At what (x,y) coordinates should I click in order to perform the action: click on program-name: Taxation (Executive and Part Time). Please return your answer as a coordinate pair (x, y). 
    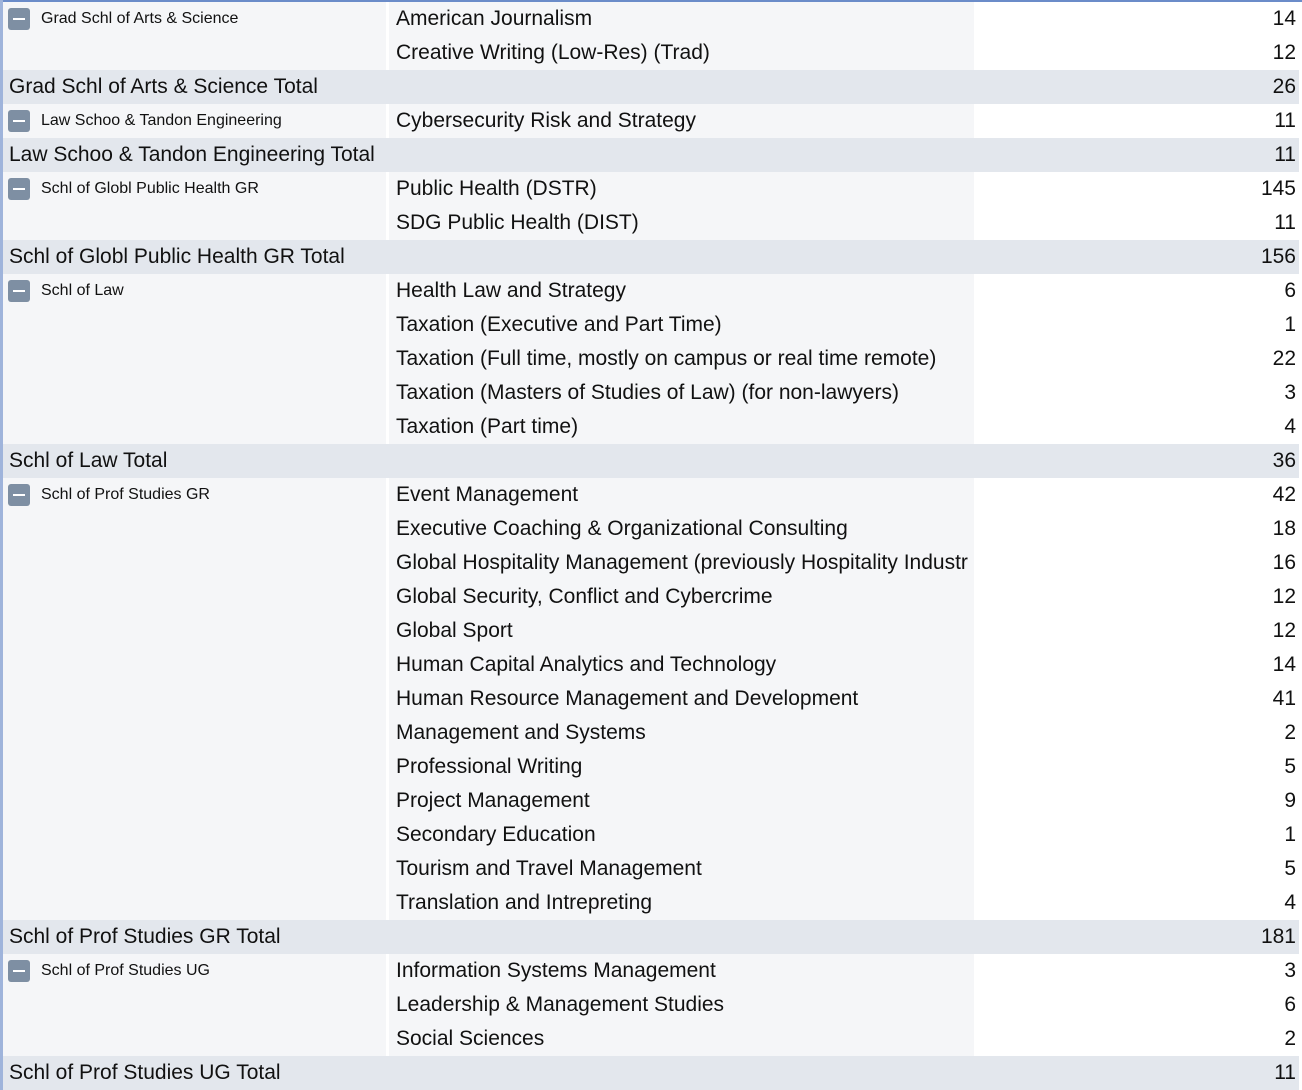
    Looking at the image, I should click on (681, 325).